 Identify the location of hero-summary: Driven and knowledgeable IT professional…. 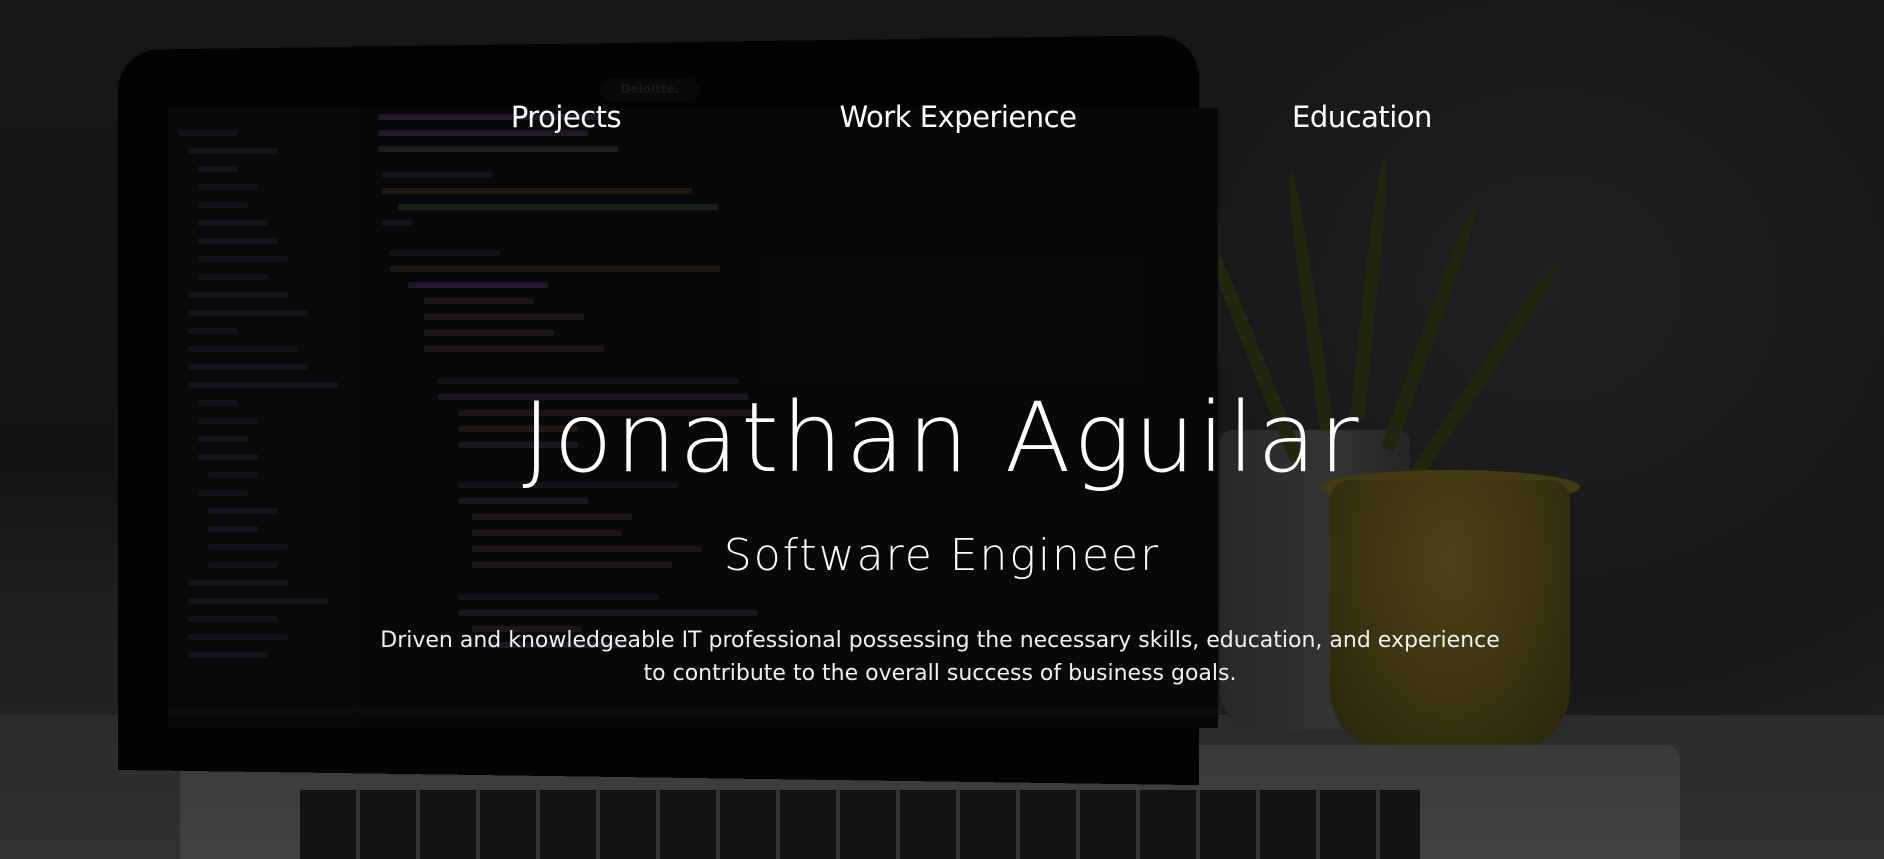
(940, 657).